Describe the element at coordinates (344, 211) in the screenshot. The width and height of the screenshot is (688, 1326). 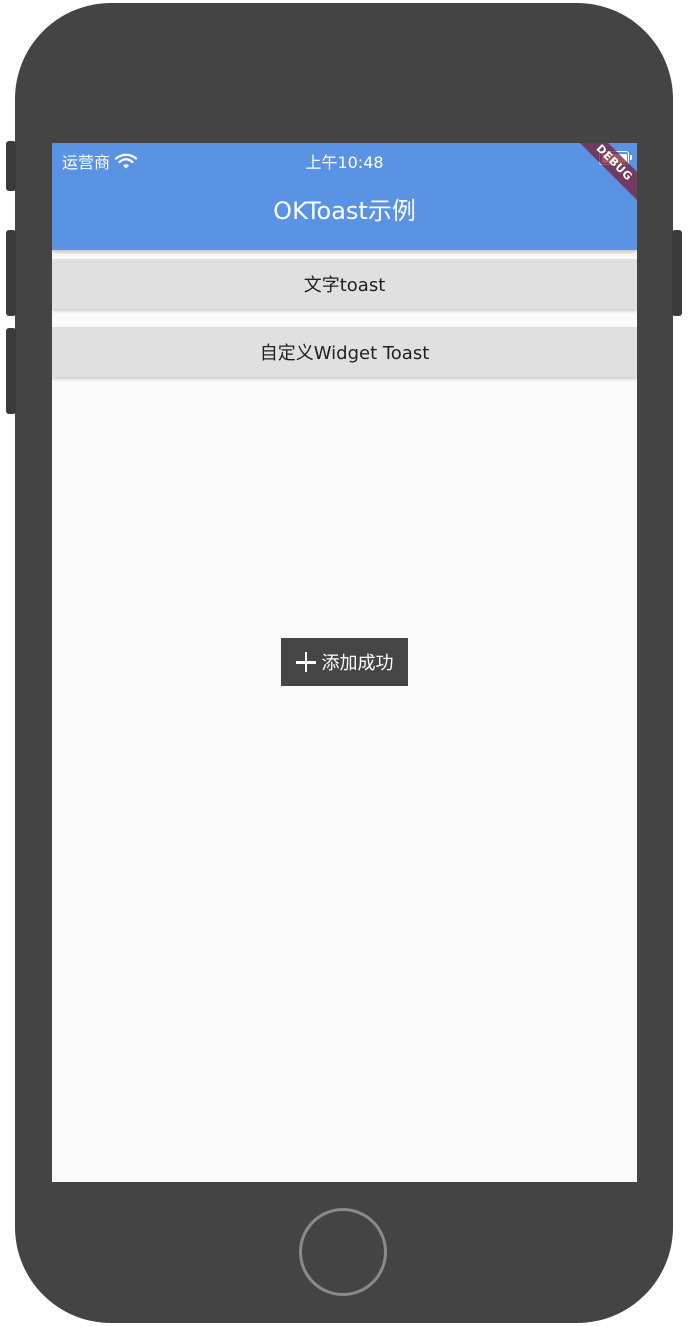
I see `page-title: OKToast示例` at that location.